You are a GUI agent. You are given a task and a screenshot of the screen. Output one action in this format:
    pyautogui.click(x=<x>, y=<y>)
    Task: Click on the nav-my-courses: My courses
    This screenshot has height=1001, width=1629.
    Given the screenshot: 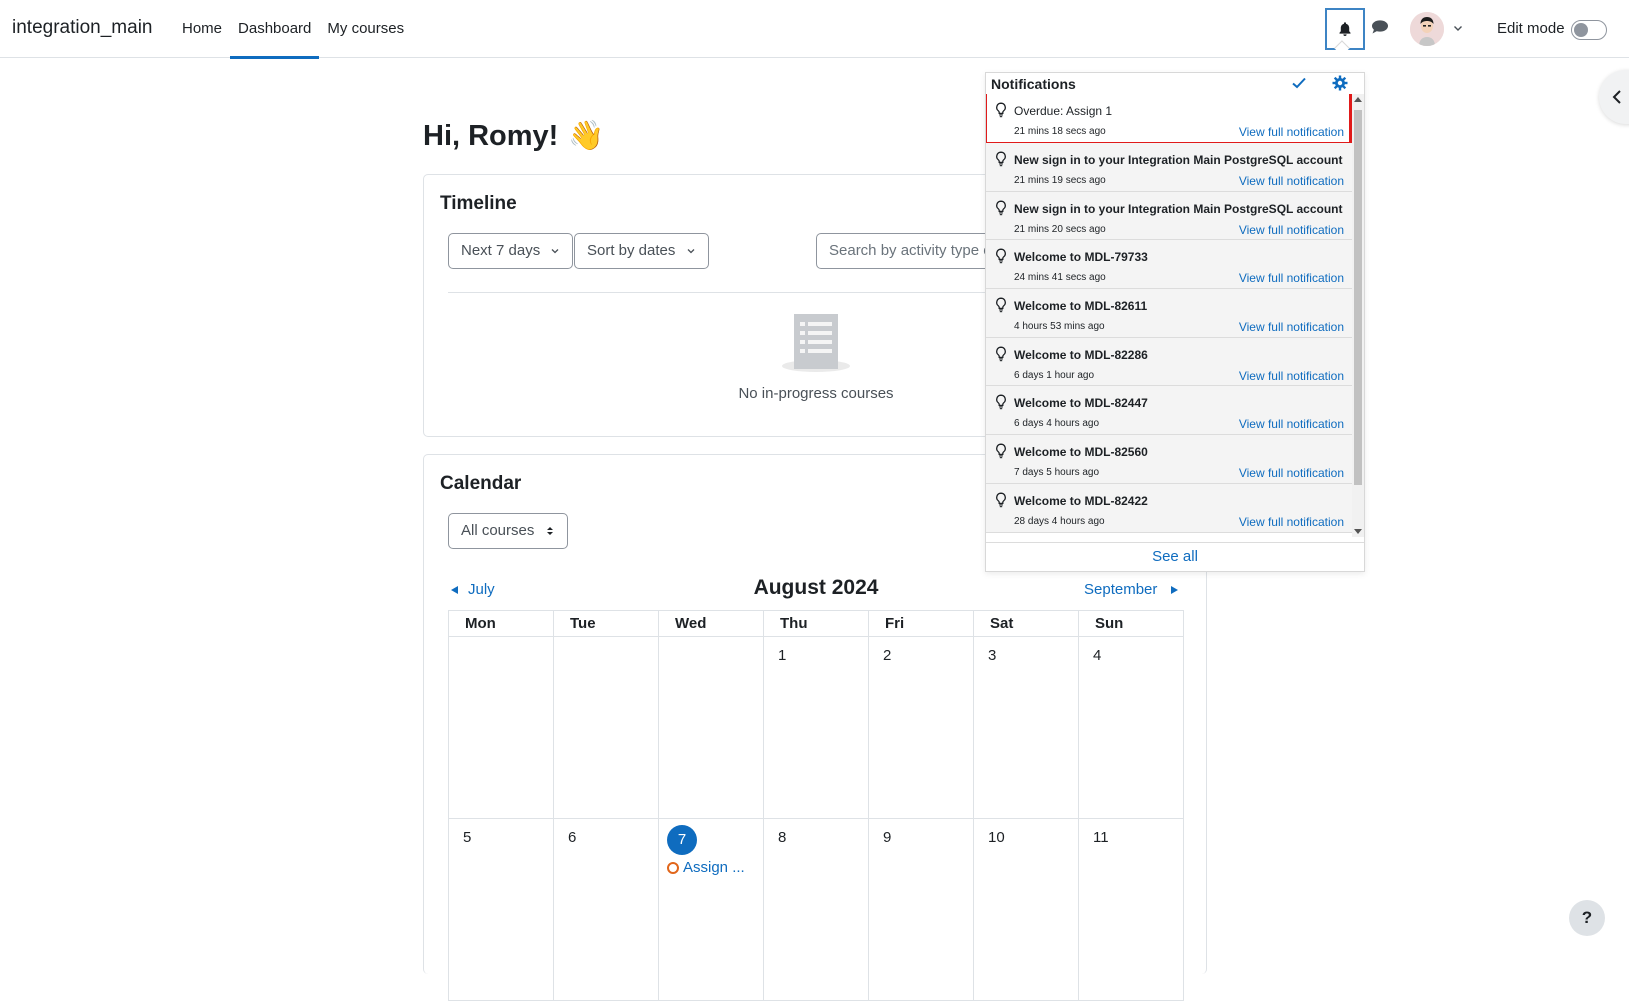 What is the action you would take?
    pyautogui.click(x=365, y=29)
    